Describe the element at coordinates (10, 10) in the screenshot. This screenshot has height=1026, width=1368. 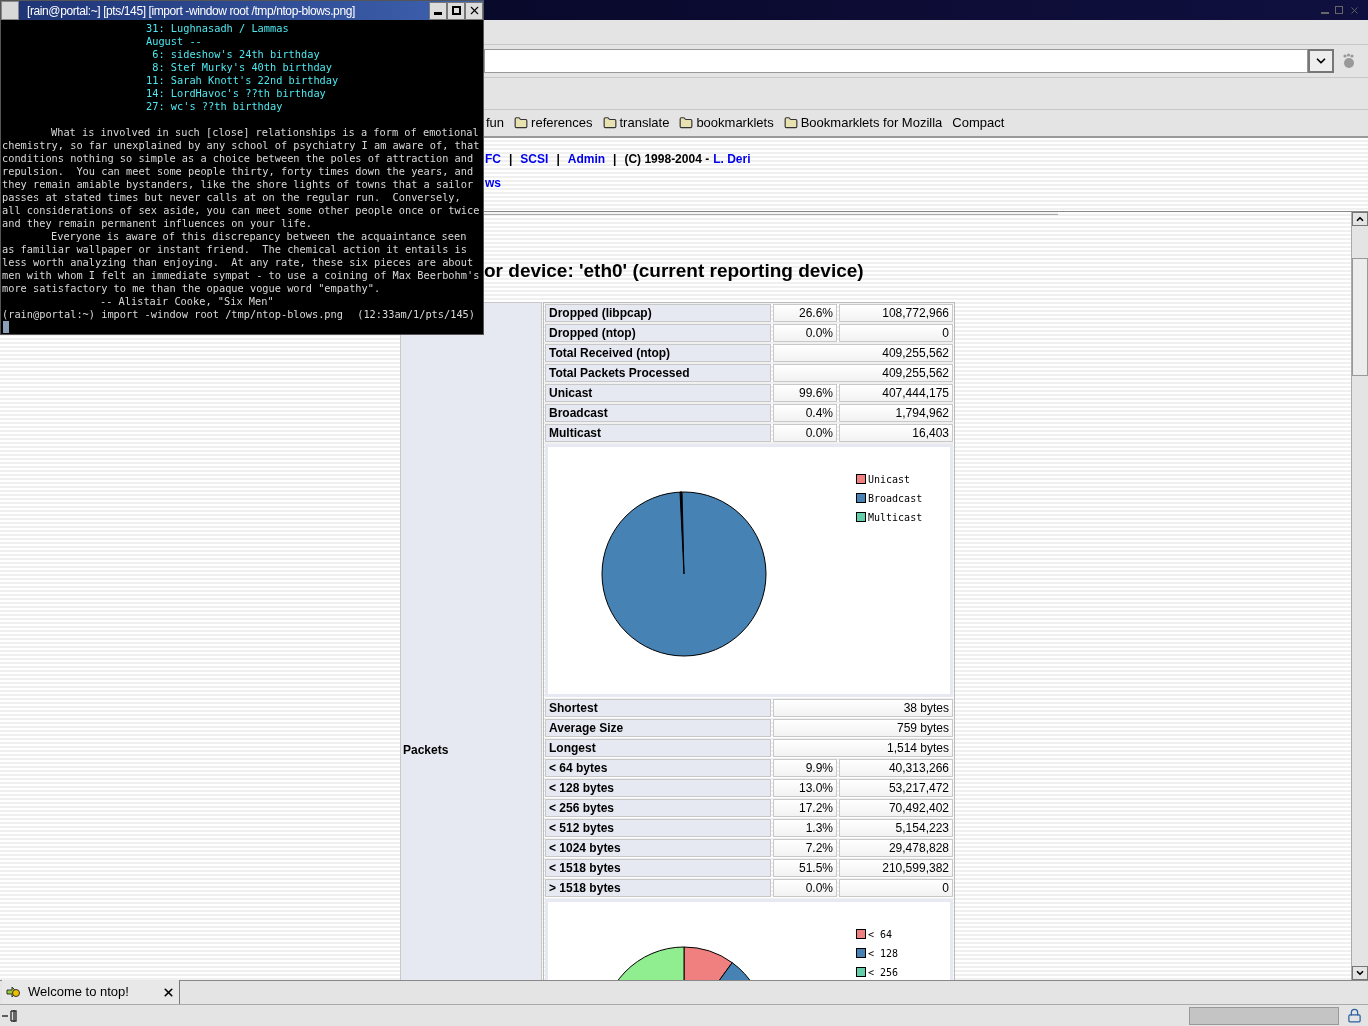
I see `window-menu-button` at that location.